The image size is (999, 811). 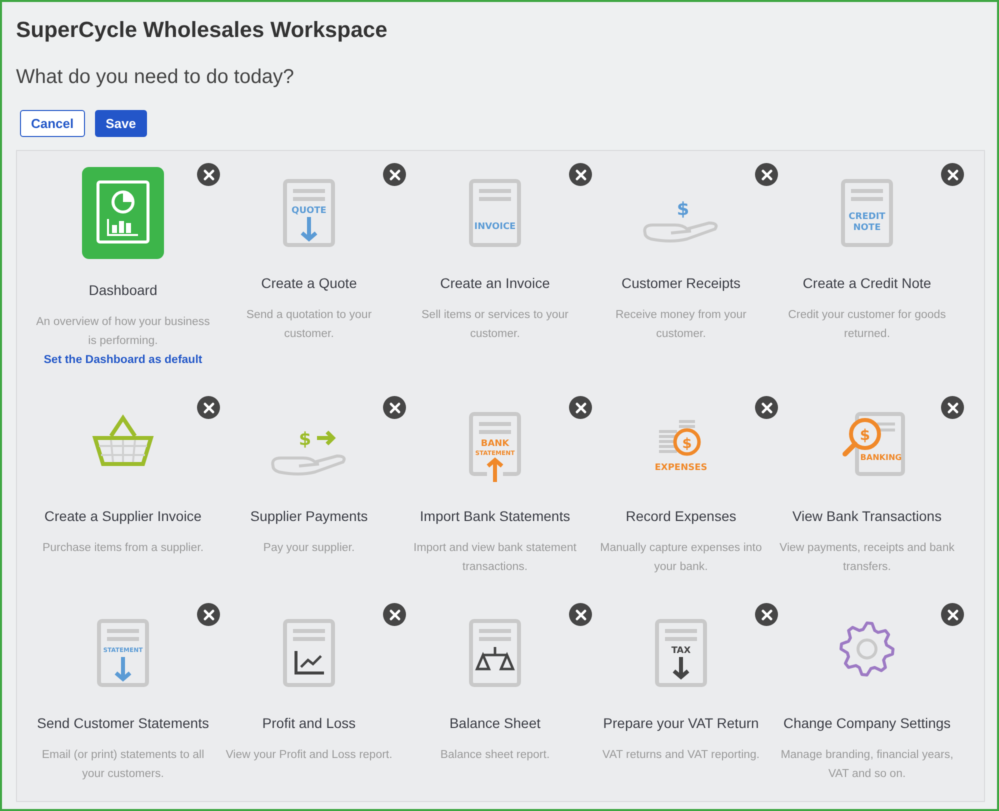 What do you see at coordinates (867, 649) in the screenshot?
I see `gear-icon` at bounding box center [867, 649].